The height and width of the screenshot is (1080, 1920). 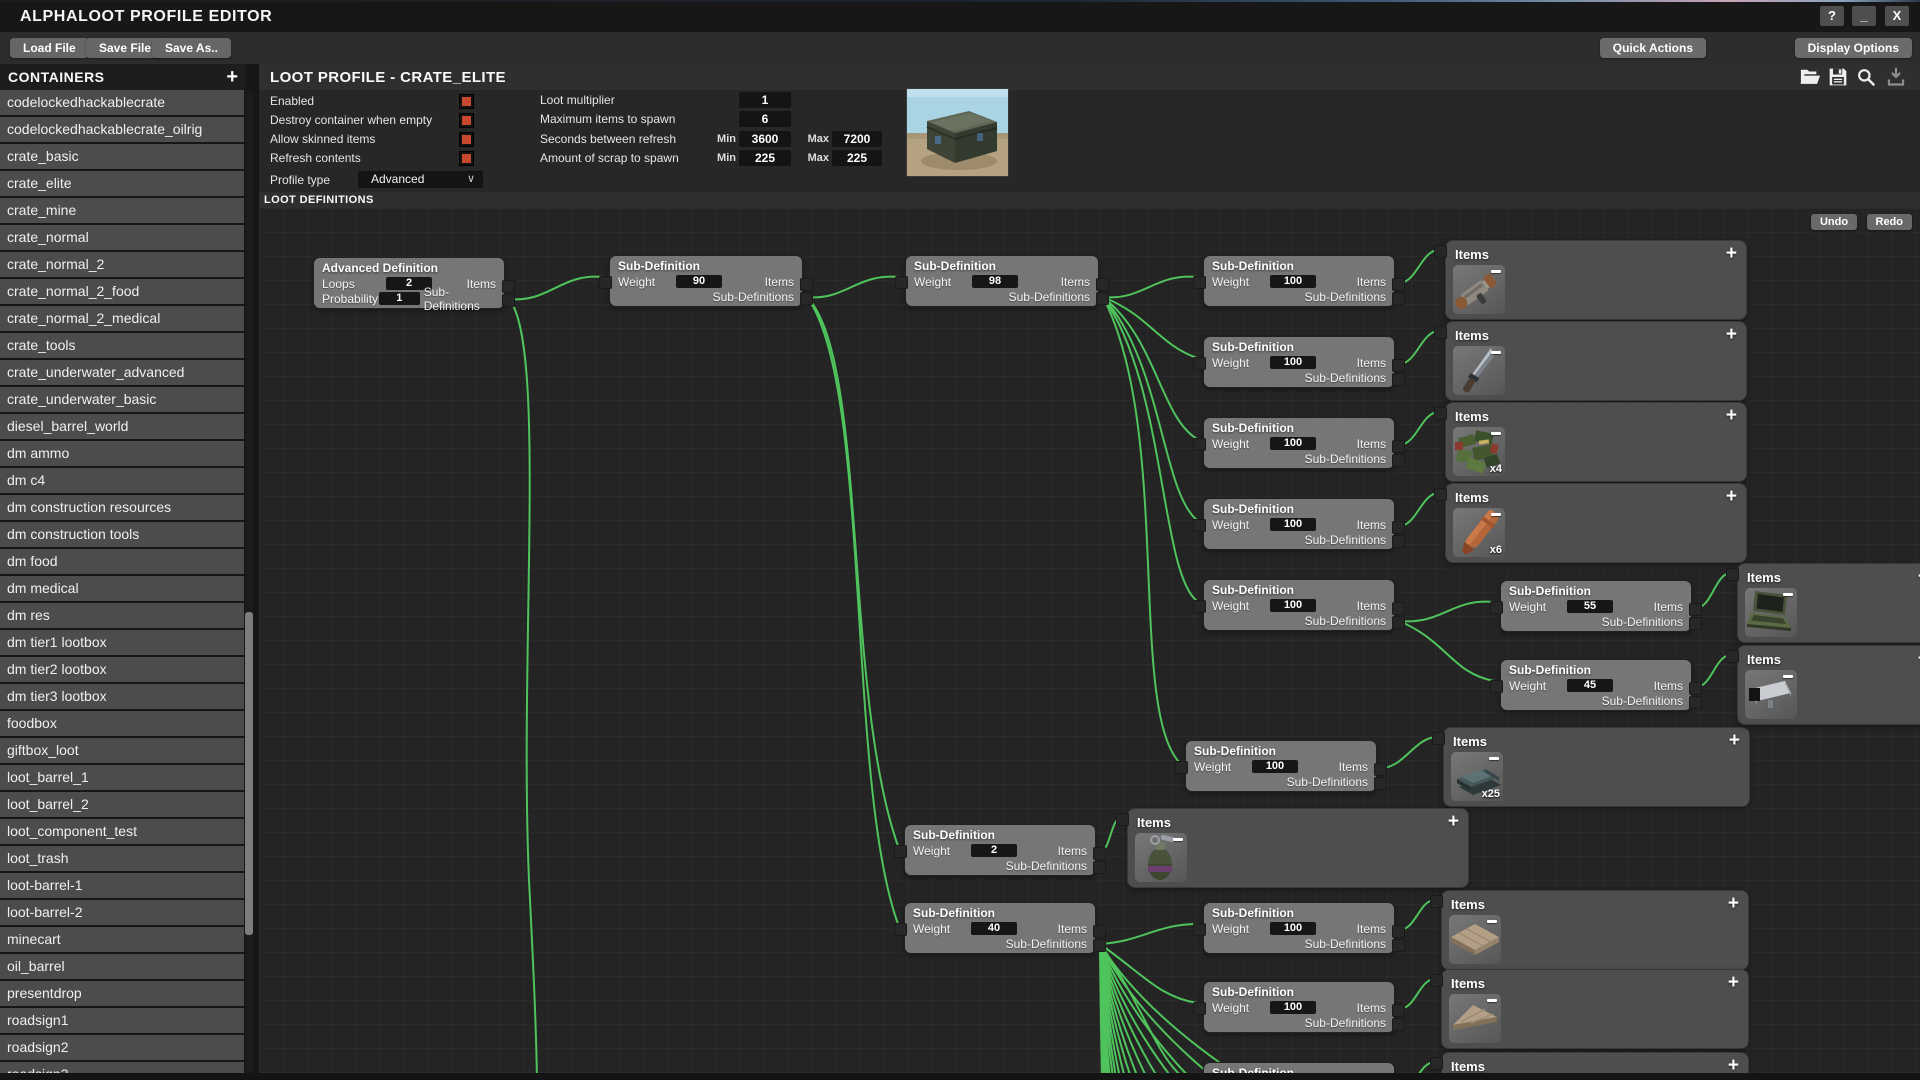 I want to click on weight-input: 55, so click(x=1590, y=606).